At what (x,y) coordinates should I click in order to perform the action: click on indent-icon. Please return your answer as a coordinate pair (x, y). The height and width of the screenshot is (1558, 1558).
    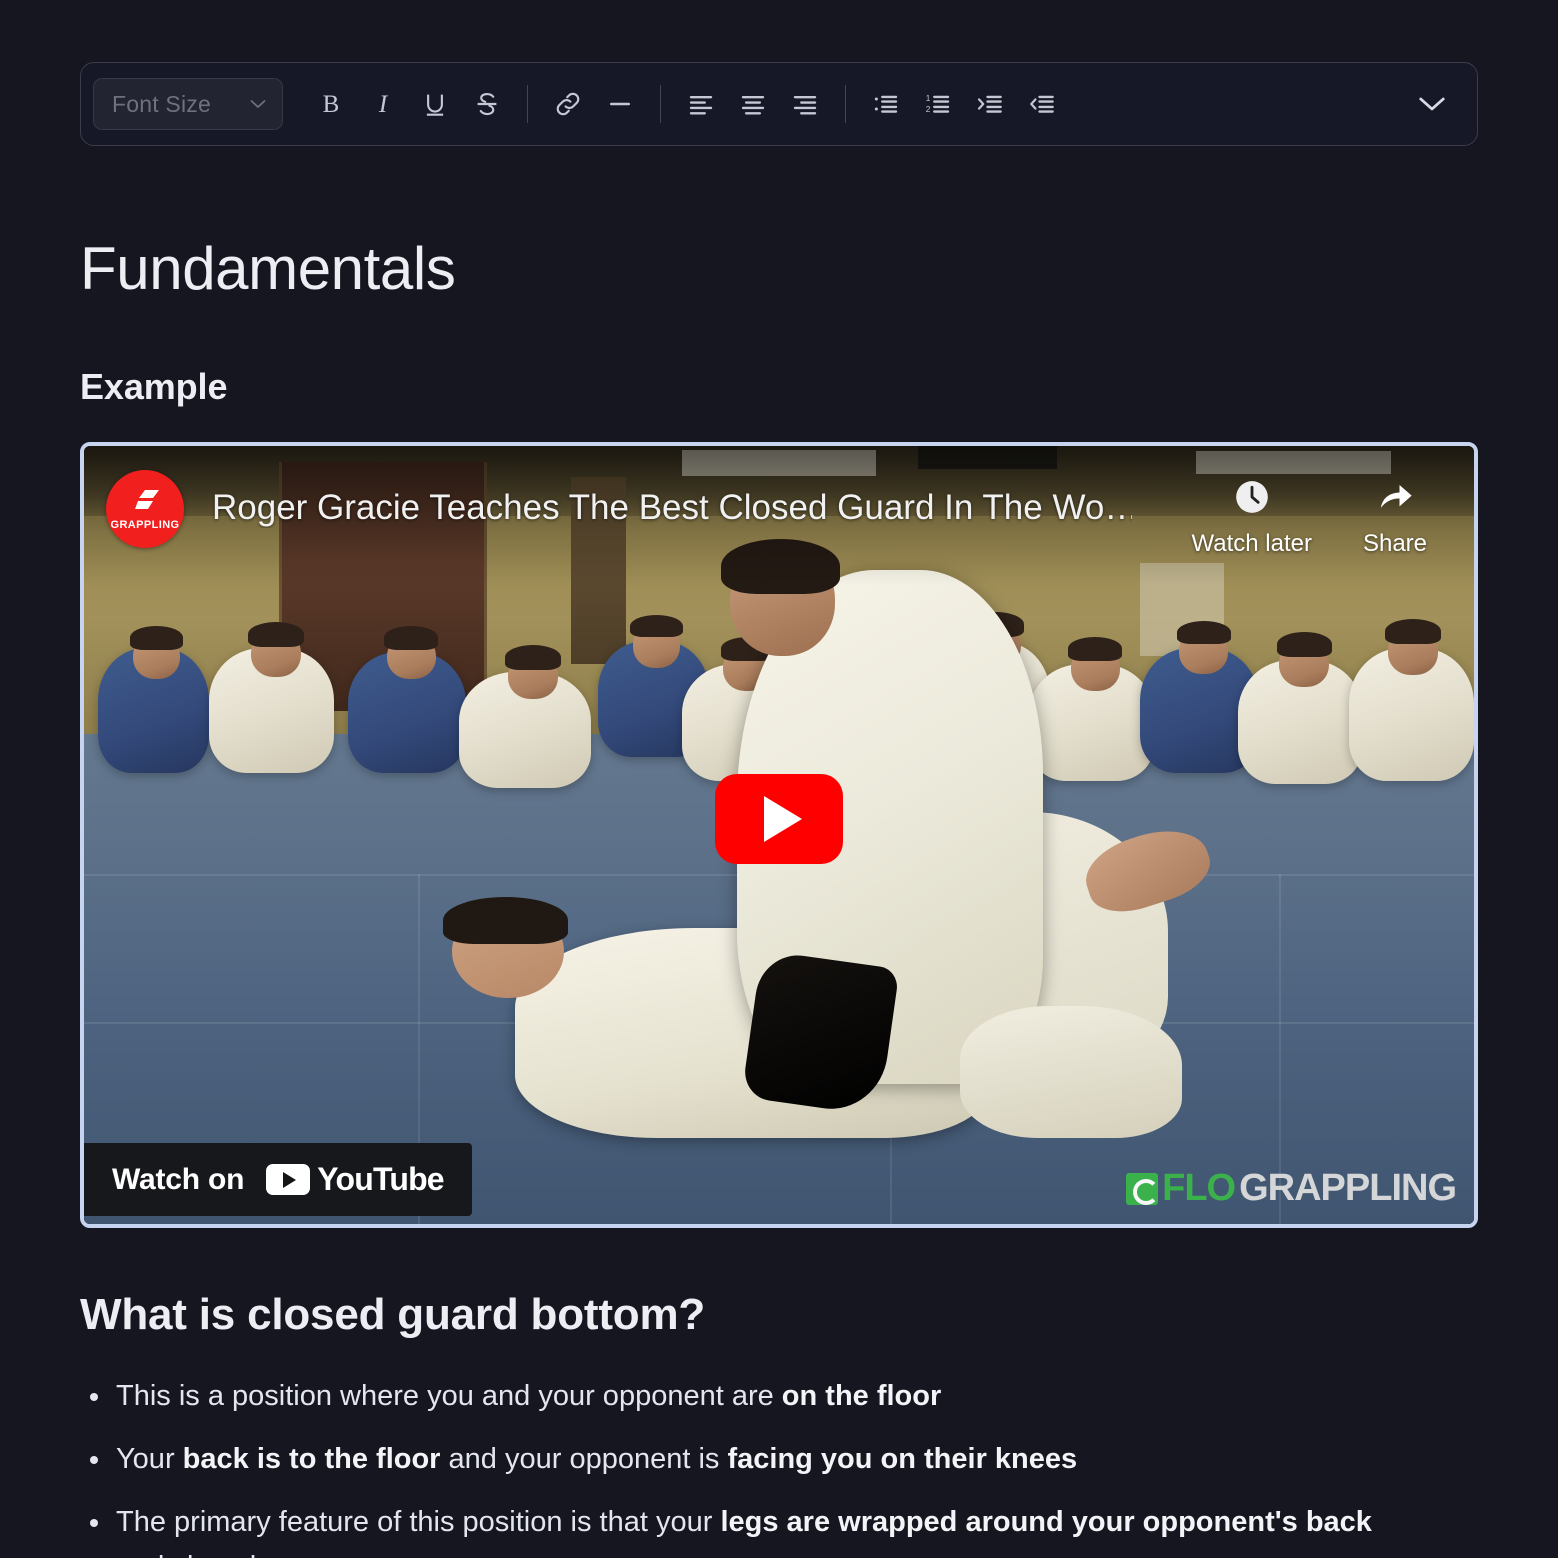
    Looking at the image, I should click on (989, 104).